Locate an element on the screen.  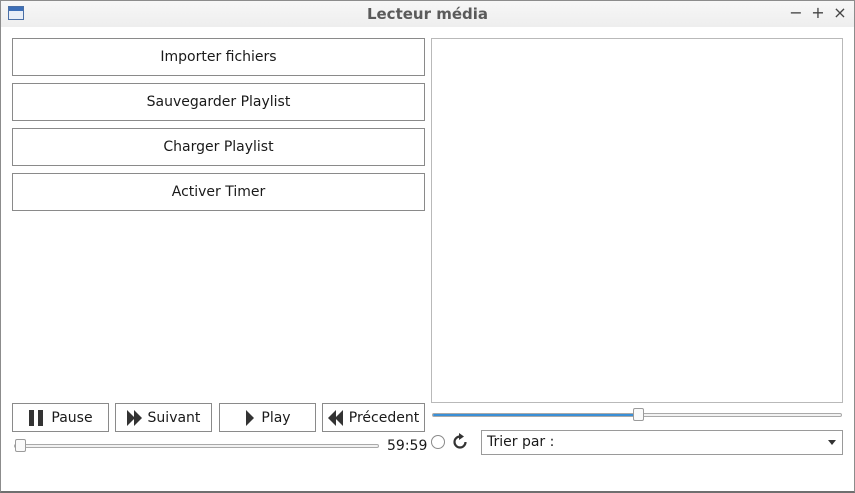
seek-slider is located at coordinates (196, 445).